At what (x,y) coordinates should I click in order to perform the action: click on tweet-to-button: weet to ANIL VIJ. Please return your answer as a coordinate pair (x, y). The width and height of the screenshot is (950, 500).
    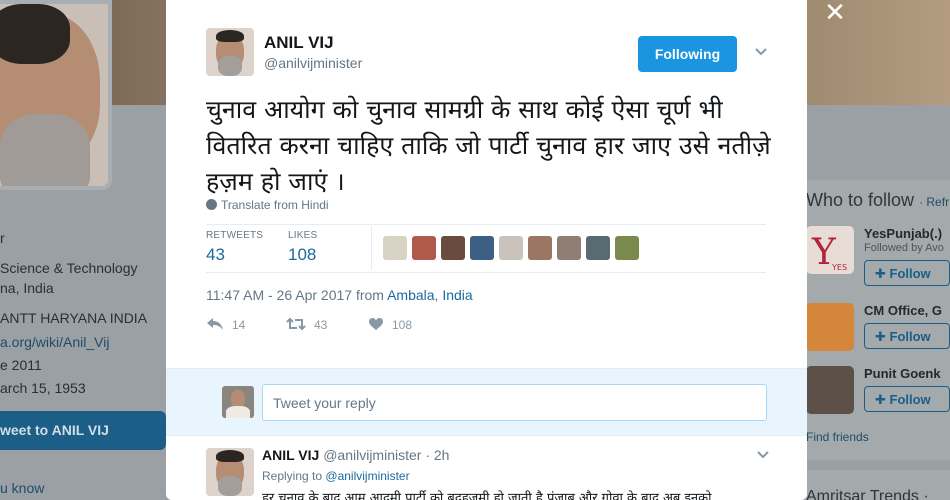
    Looking at the image, I should click on (83, 430).